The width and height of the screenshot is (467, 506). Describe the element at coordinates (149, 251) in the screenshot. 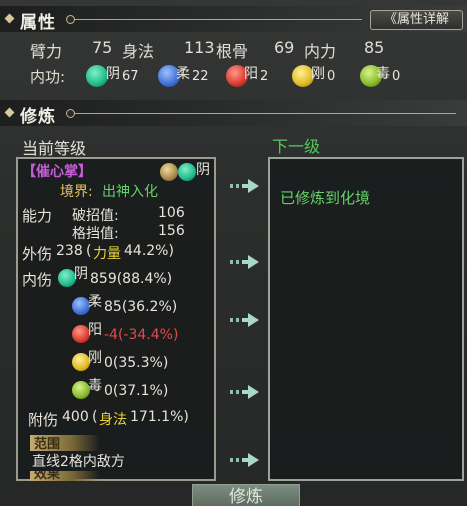

I see `external-bonus-value: 44.2%)` at that location.